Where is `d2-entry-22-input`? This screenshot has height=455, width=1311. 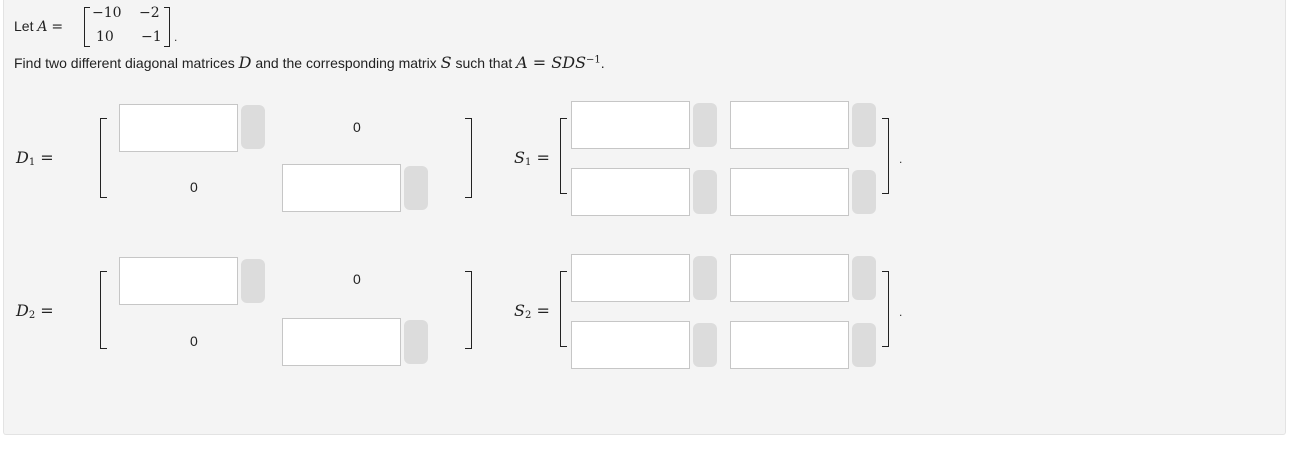 d2-entry-22-input is located at coordinates (341, 342).